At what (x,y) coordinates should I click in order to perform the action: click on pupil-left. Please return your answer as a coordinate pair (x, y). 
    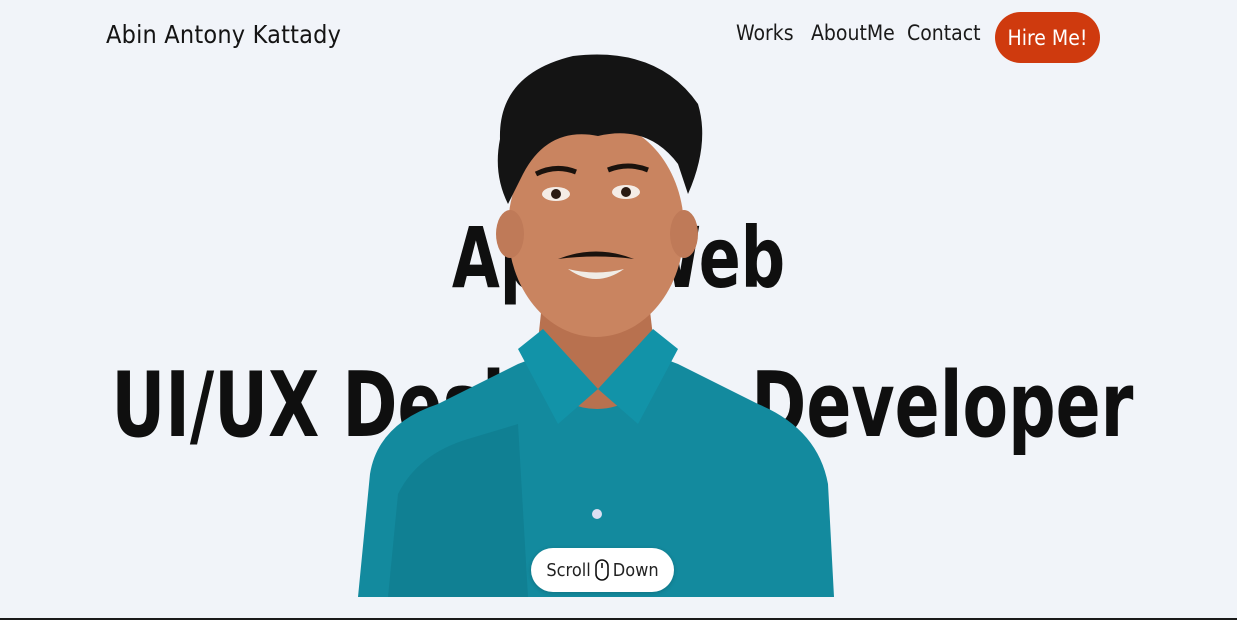
    Looking at the image, I should click on (556, 194).